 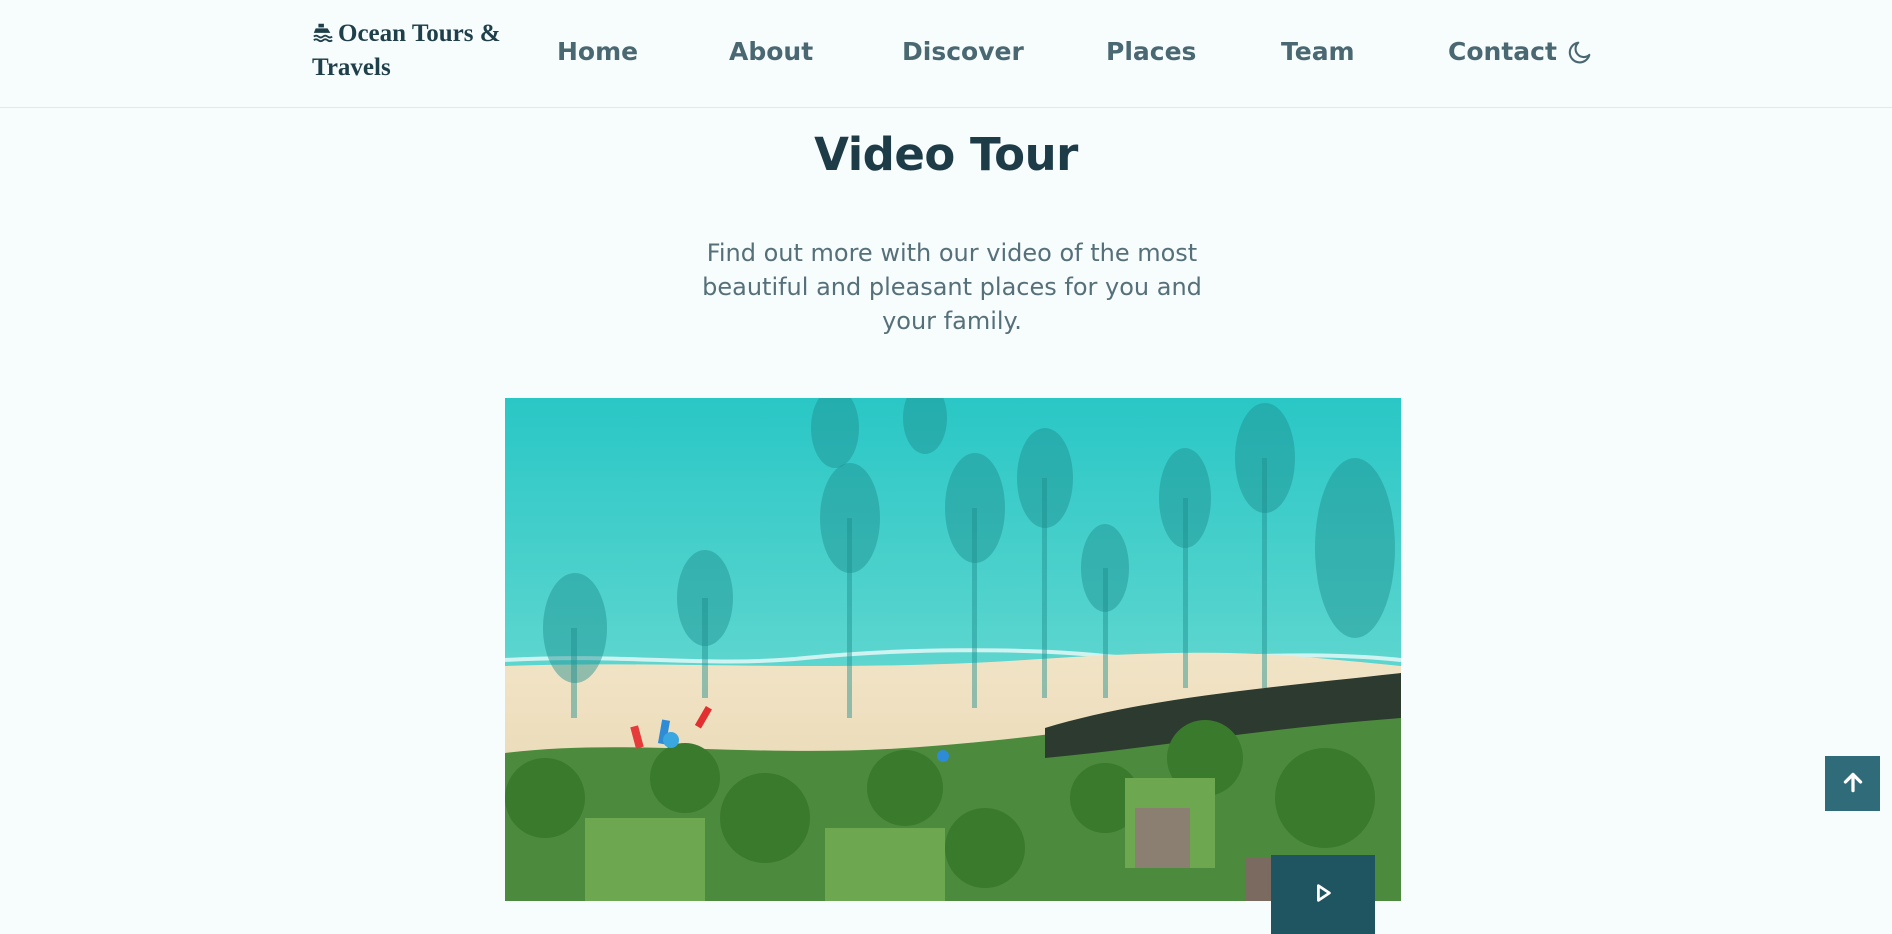 What do you see at coordinates (1502, 52) in the screenshot?
I see `nav-contact: Contact` at bounding box center [1502, 52].